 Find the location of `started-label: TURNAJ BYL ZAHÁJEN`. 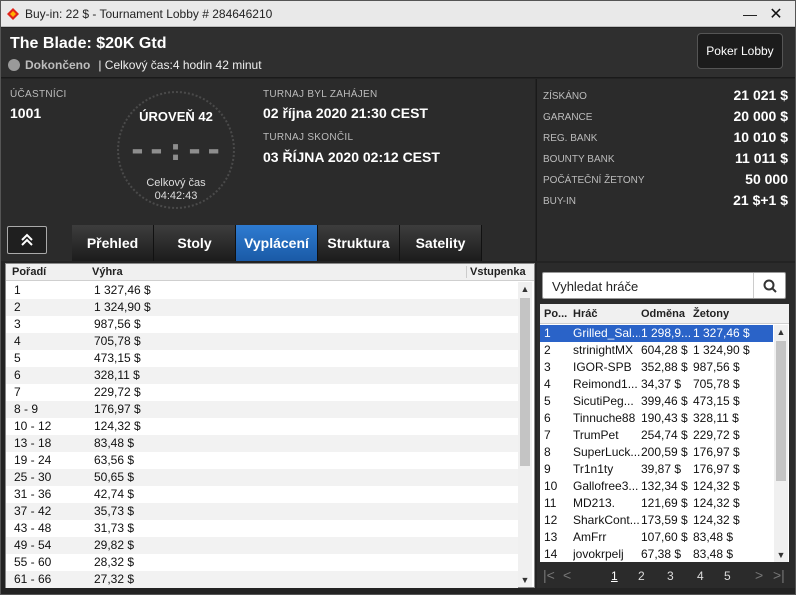

started-label: TURNAJ BYL ZAHÁJEN is located at coordinates (320, 94).